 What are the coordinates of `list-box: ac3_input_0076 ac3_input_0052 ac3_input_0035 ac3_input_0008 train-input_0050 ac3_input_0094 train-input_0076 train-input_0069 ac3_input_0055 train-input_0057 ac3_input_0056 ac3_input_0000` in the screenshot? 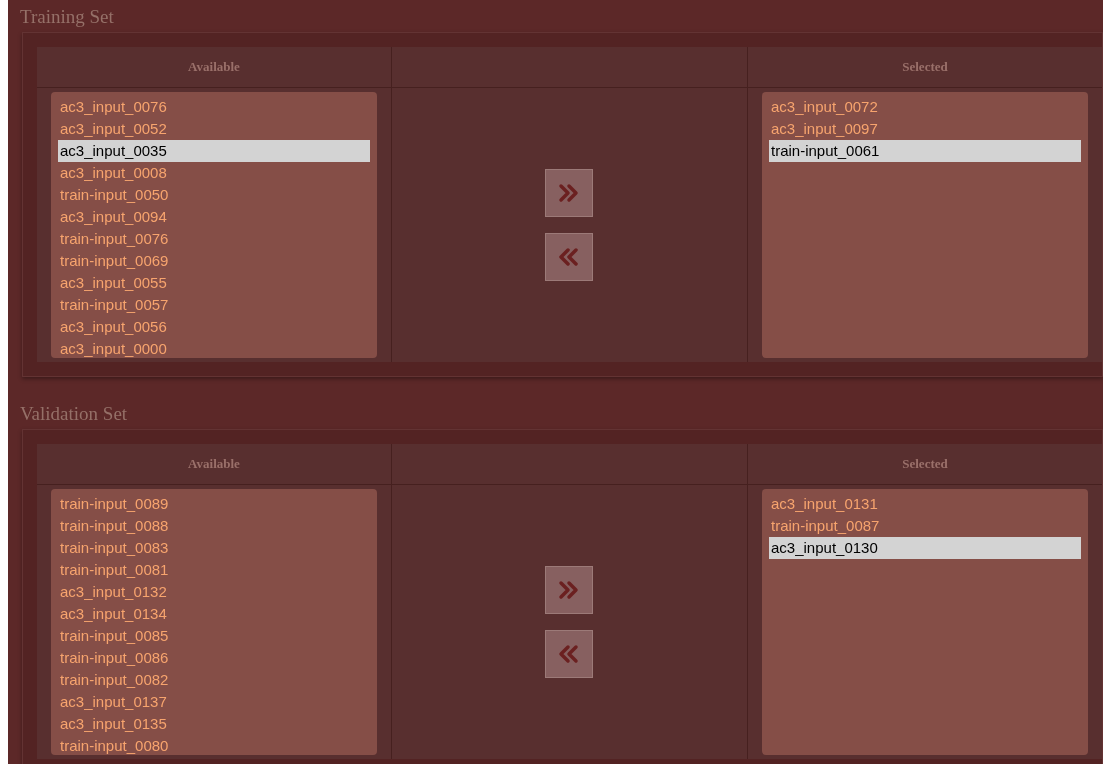 It's located at (214, 225).